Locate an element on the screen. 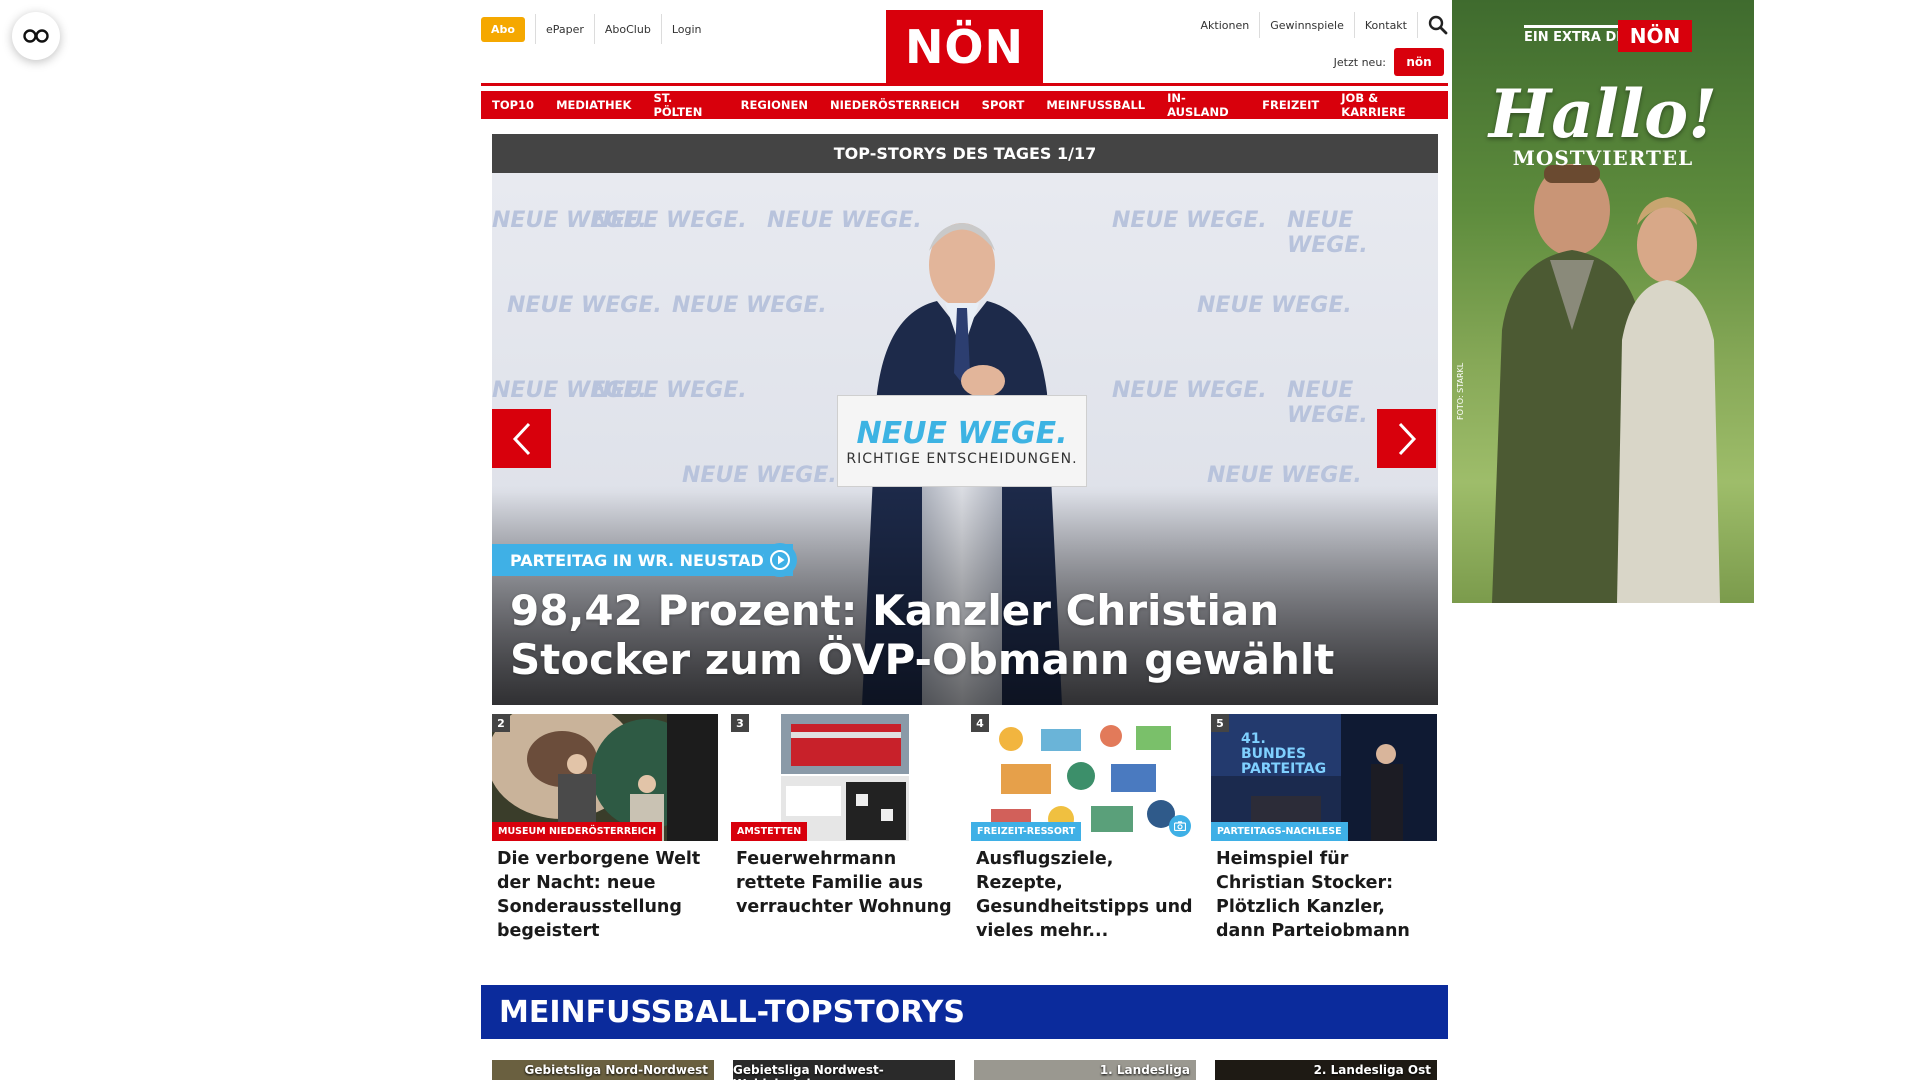  podium-sign: NEUE WEGE. RICHTIGE ENTSCHEIDUNGEN. is located at coordinates (962, 441).